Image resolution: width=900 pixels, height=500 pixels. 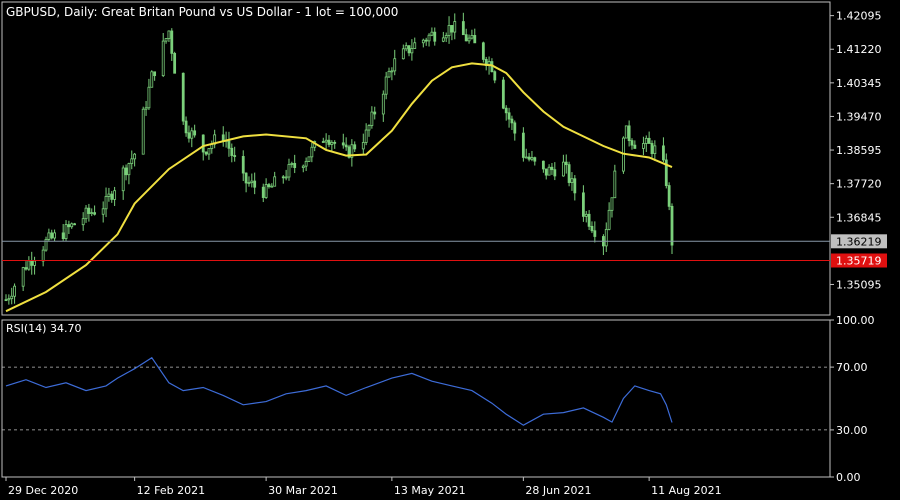 I want to click on x-tick-label: 28 Jun 2021, so click(x=558, y=490).